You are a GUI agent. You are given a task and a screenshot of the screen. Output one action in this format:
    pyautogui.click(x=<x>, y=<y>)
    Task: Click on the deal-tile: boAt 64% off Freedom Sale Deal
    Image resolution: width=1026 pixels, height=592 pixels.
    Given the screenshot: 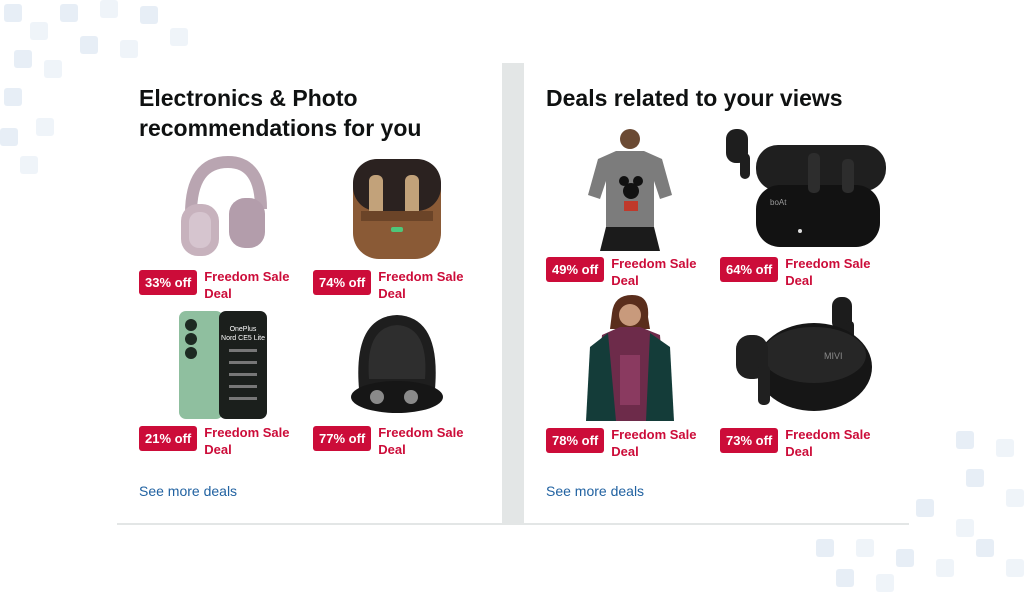 What is the action you would take?
    pyautogui.click(x=804, y=206)
    